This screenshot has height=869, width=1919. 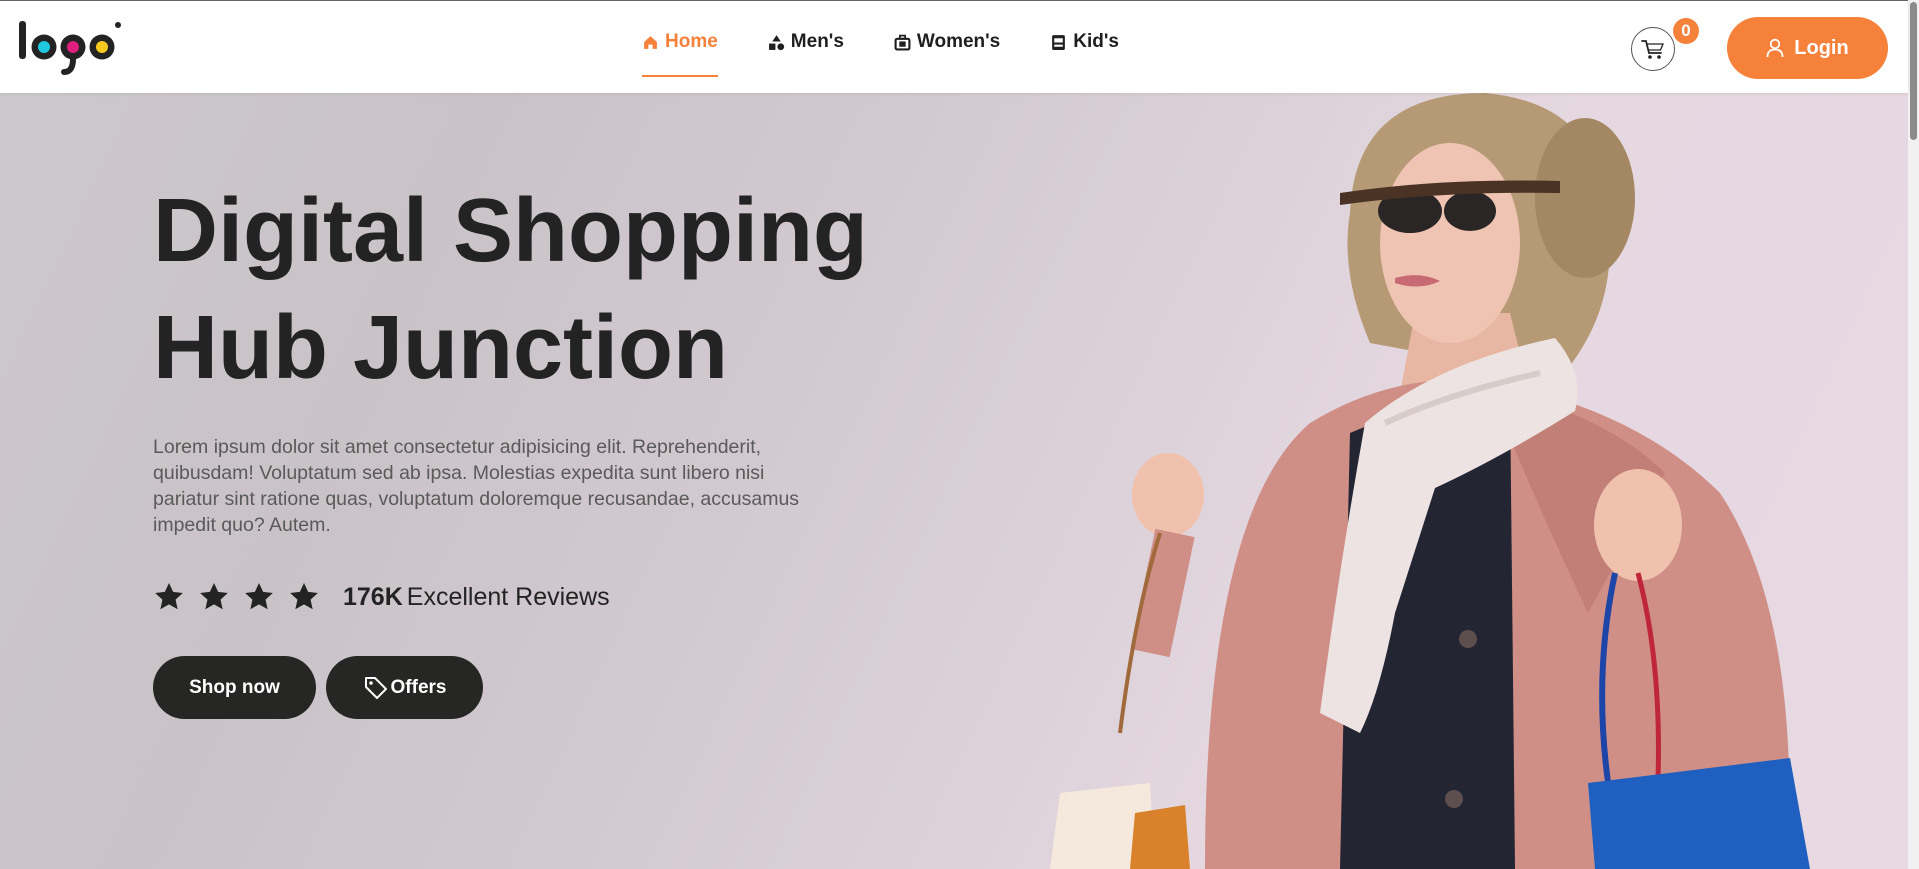 I want to click on offers-button: Offers, so click(x=404, y=687).